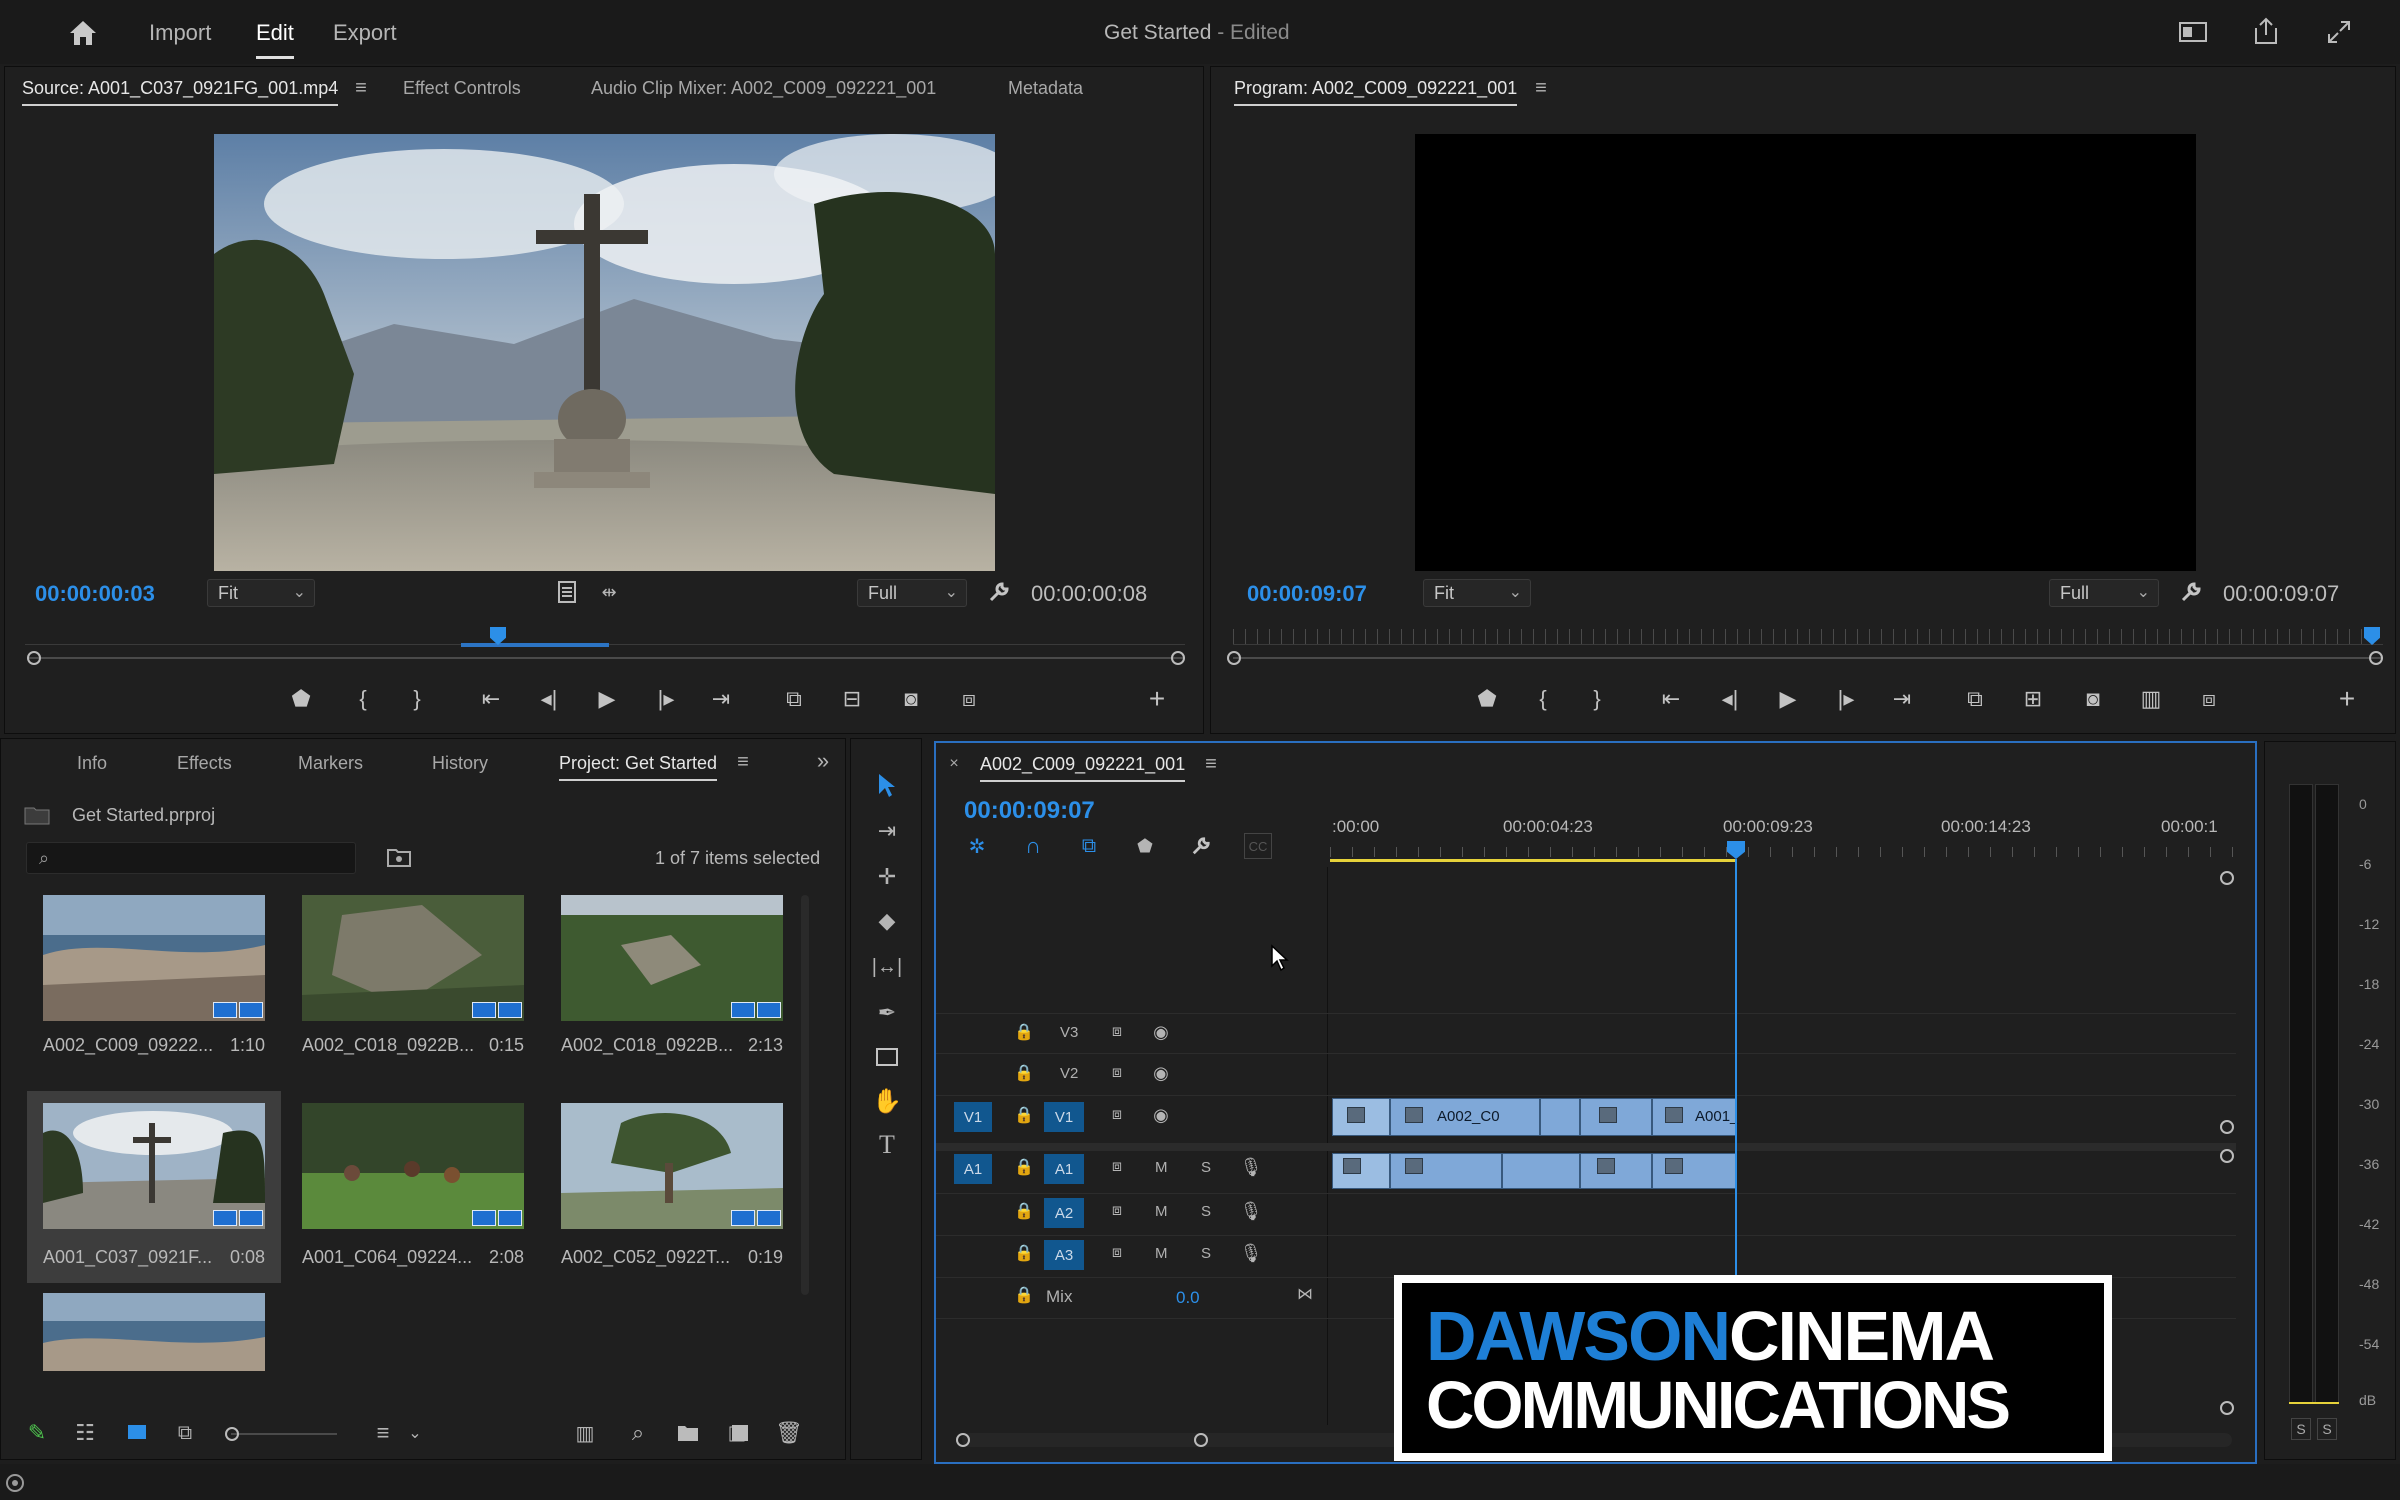 The width and height of the screenshot is (2400, 1500). Describe the element at coordinates (2227, 1156) in the screenshot. I see `audio-scroll-handle` at that location.